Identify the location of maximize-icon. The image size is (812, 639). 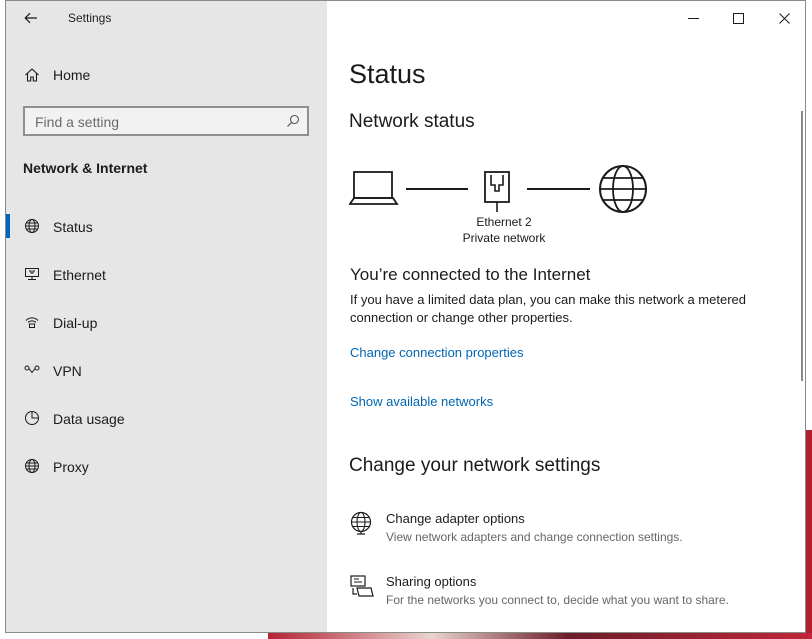
(738, 18).